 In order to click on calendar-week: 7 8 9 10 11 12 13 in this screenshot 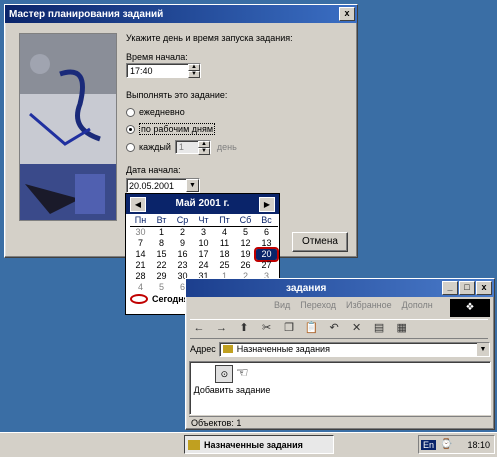, I will do `click(204, 243)`.